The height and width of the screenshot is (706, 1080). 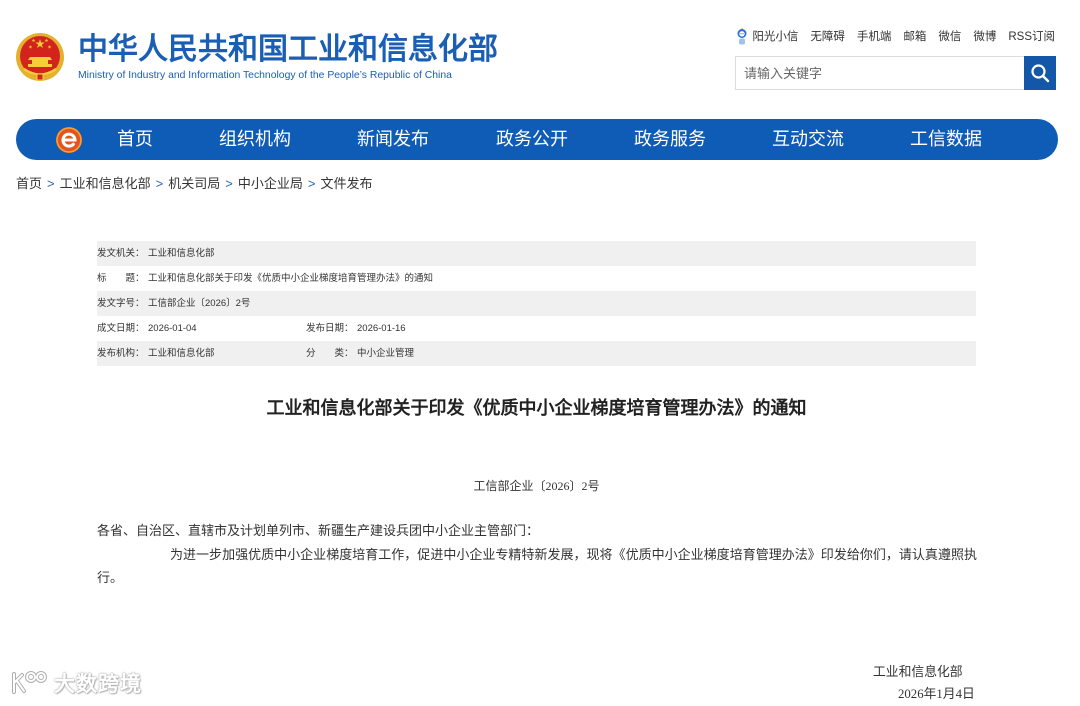 I want to click on meta-label-doc-number: 发文字号：, so click(x=121, y=303).